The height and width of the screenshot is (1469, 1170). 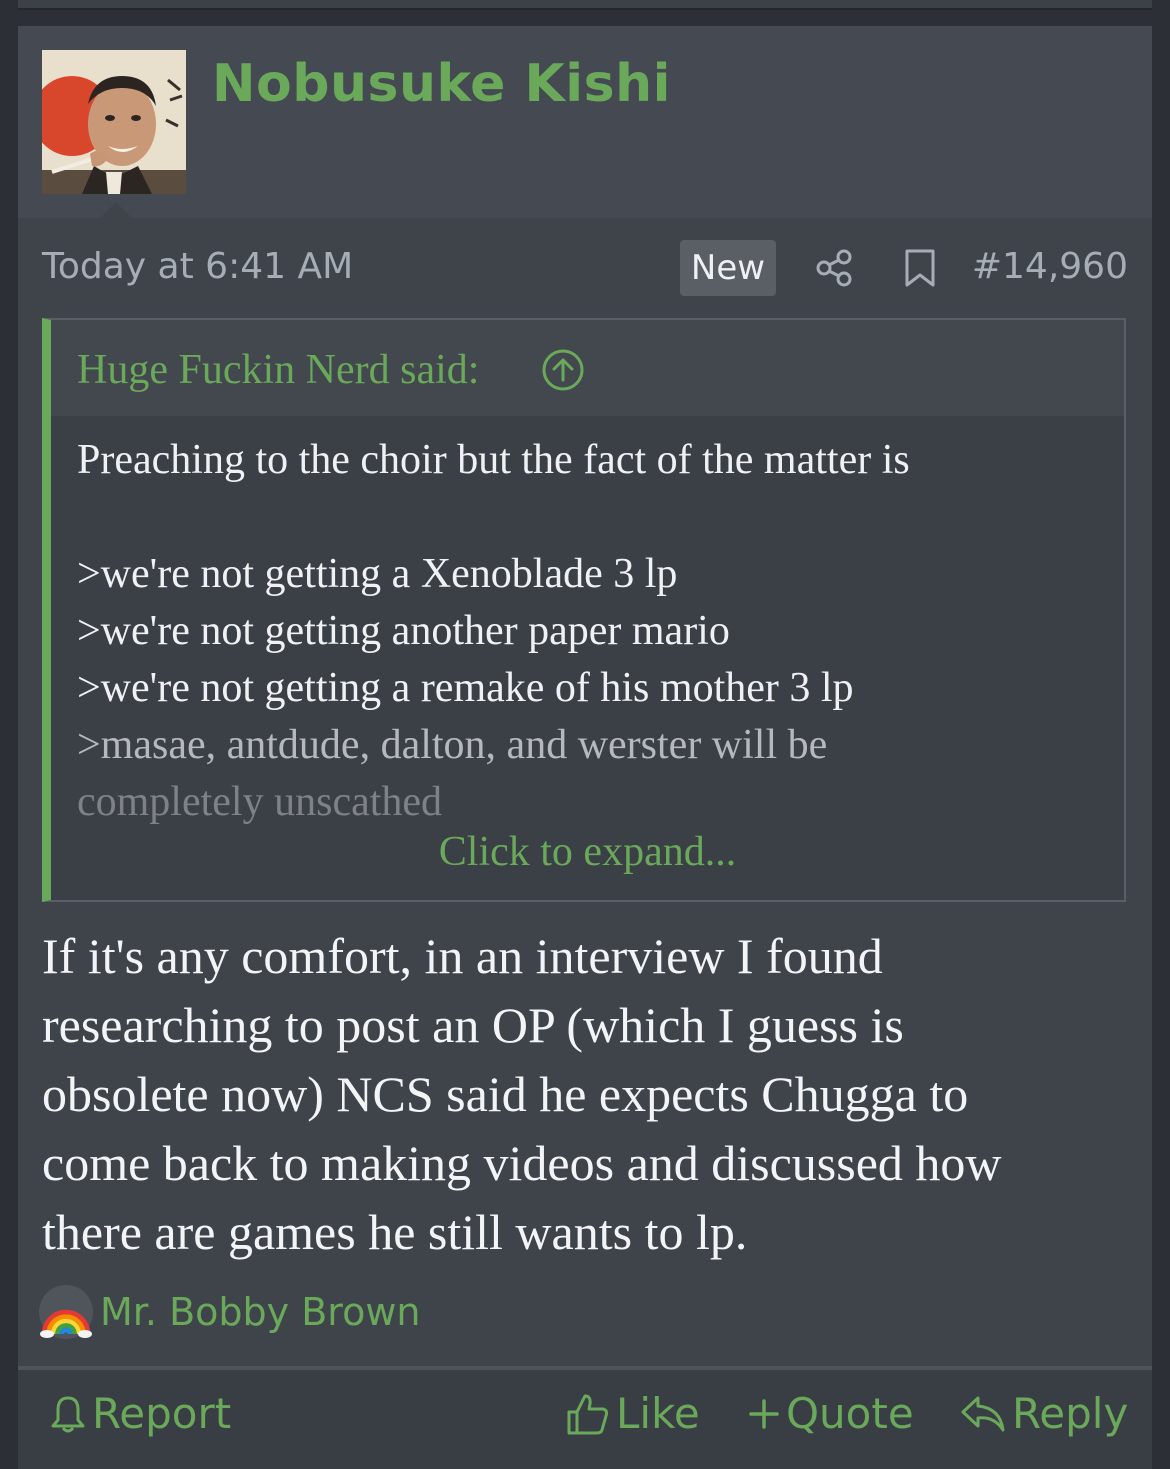 I want to click on quote-line: completely unscathed, so click(x=260, y=802).